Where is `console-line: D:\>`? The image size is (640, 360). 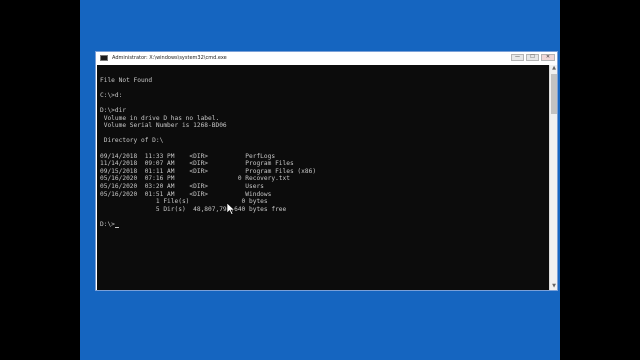 console-line: D:\> is located at coordinates (107, 224).